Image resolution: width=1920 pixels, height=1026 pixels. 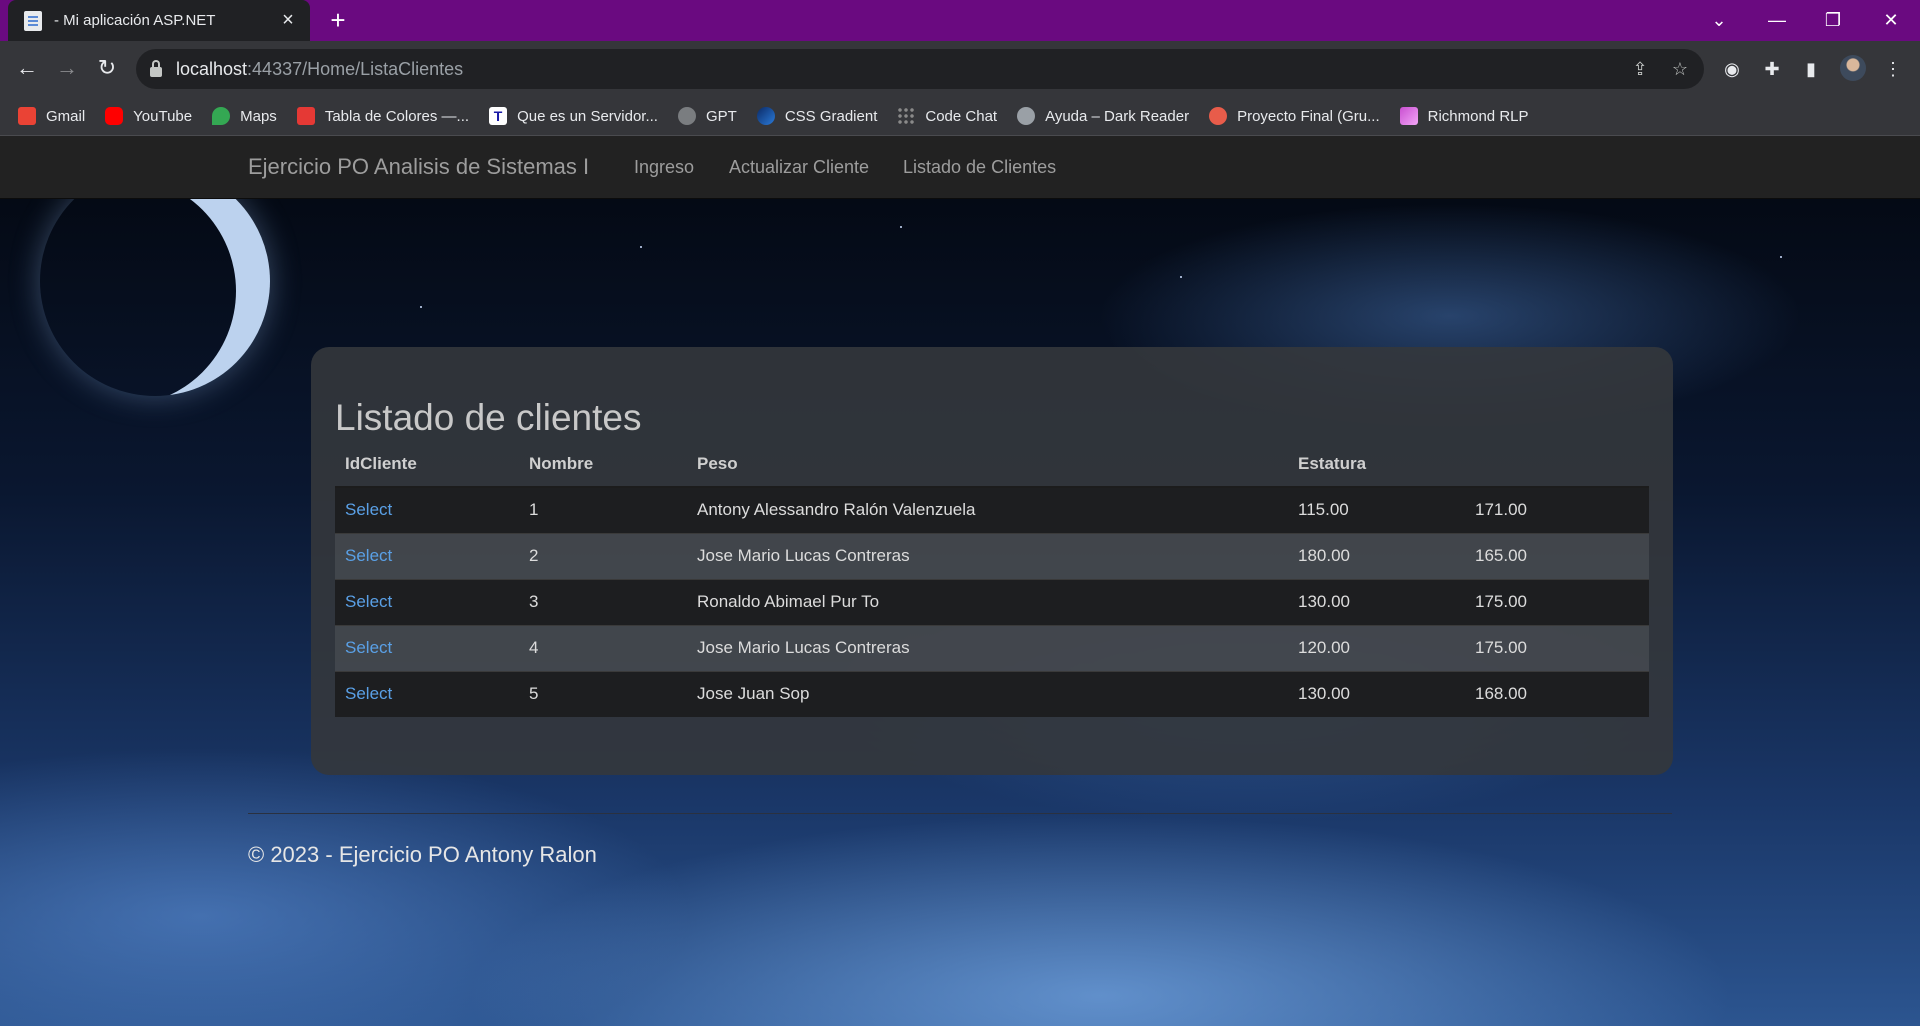 What do you see at coordinates (603, 509) in the screenshot?
I see `table-cell: 1` at bounding box center [603, 509].